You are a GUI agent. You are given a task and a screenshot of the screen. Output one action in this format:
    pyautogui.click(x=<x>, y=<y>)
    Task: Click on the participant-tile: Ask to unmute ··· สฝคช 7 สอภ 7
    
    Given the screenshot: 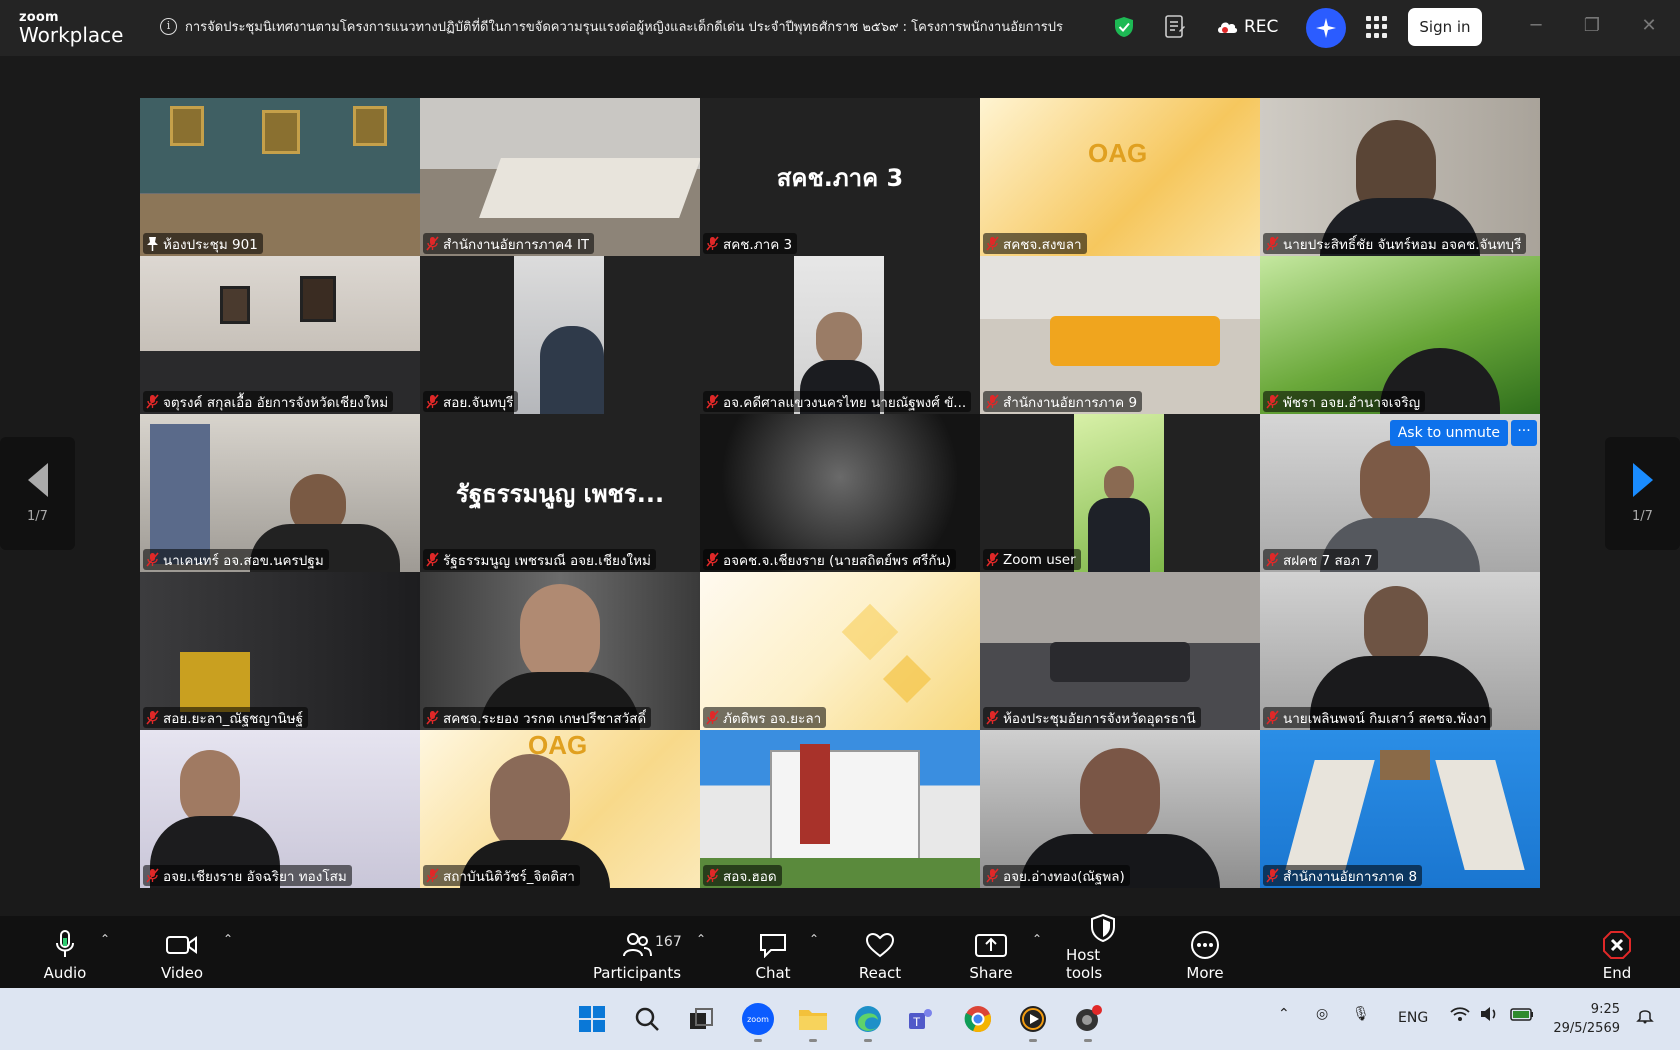 What is the action you would take?
    pyautogui.click(x=1400, y=493)
    